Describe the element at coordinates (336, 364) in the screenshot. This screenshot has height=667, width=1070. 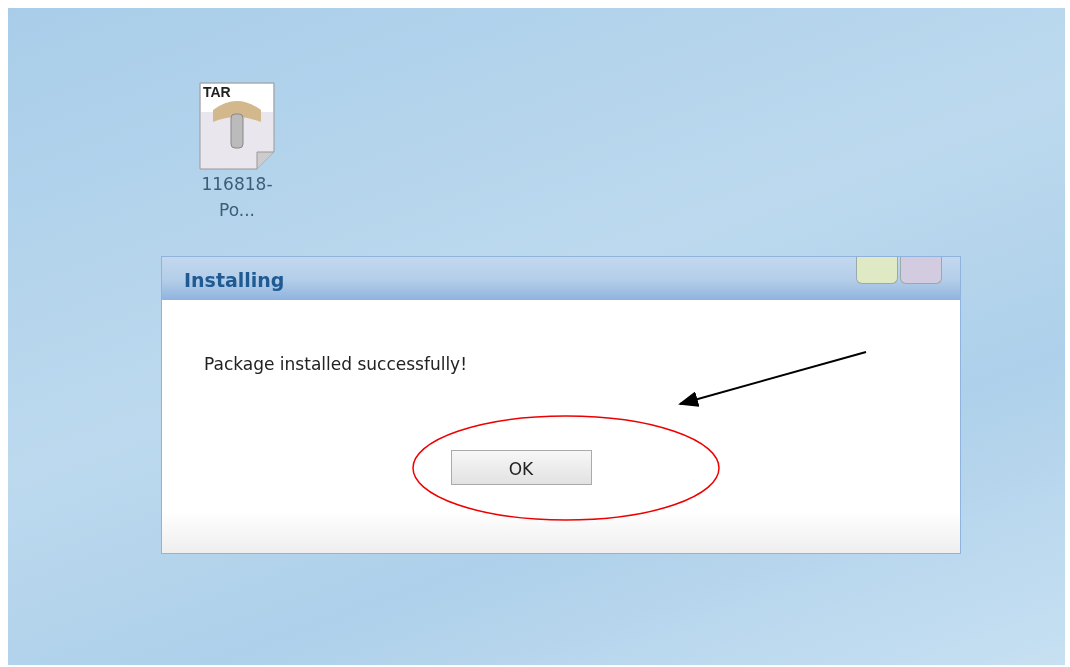
I see `status-message: Package installed successfully!` at that location.